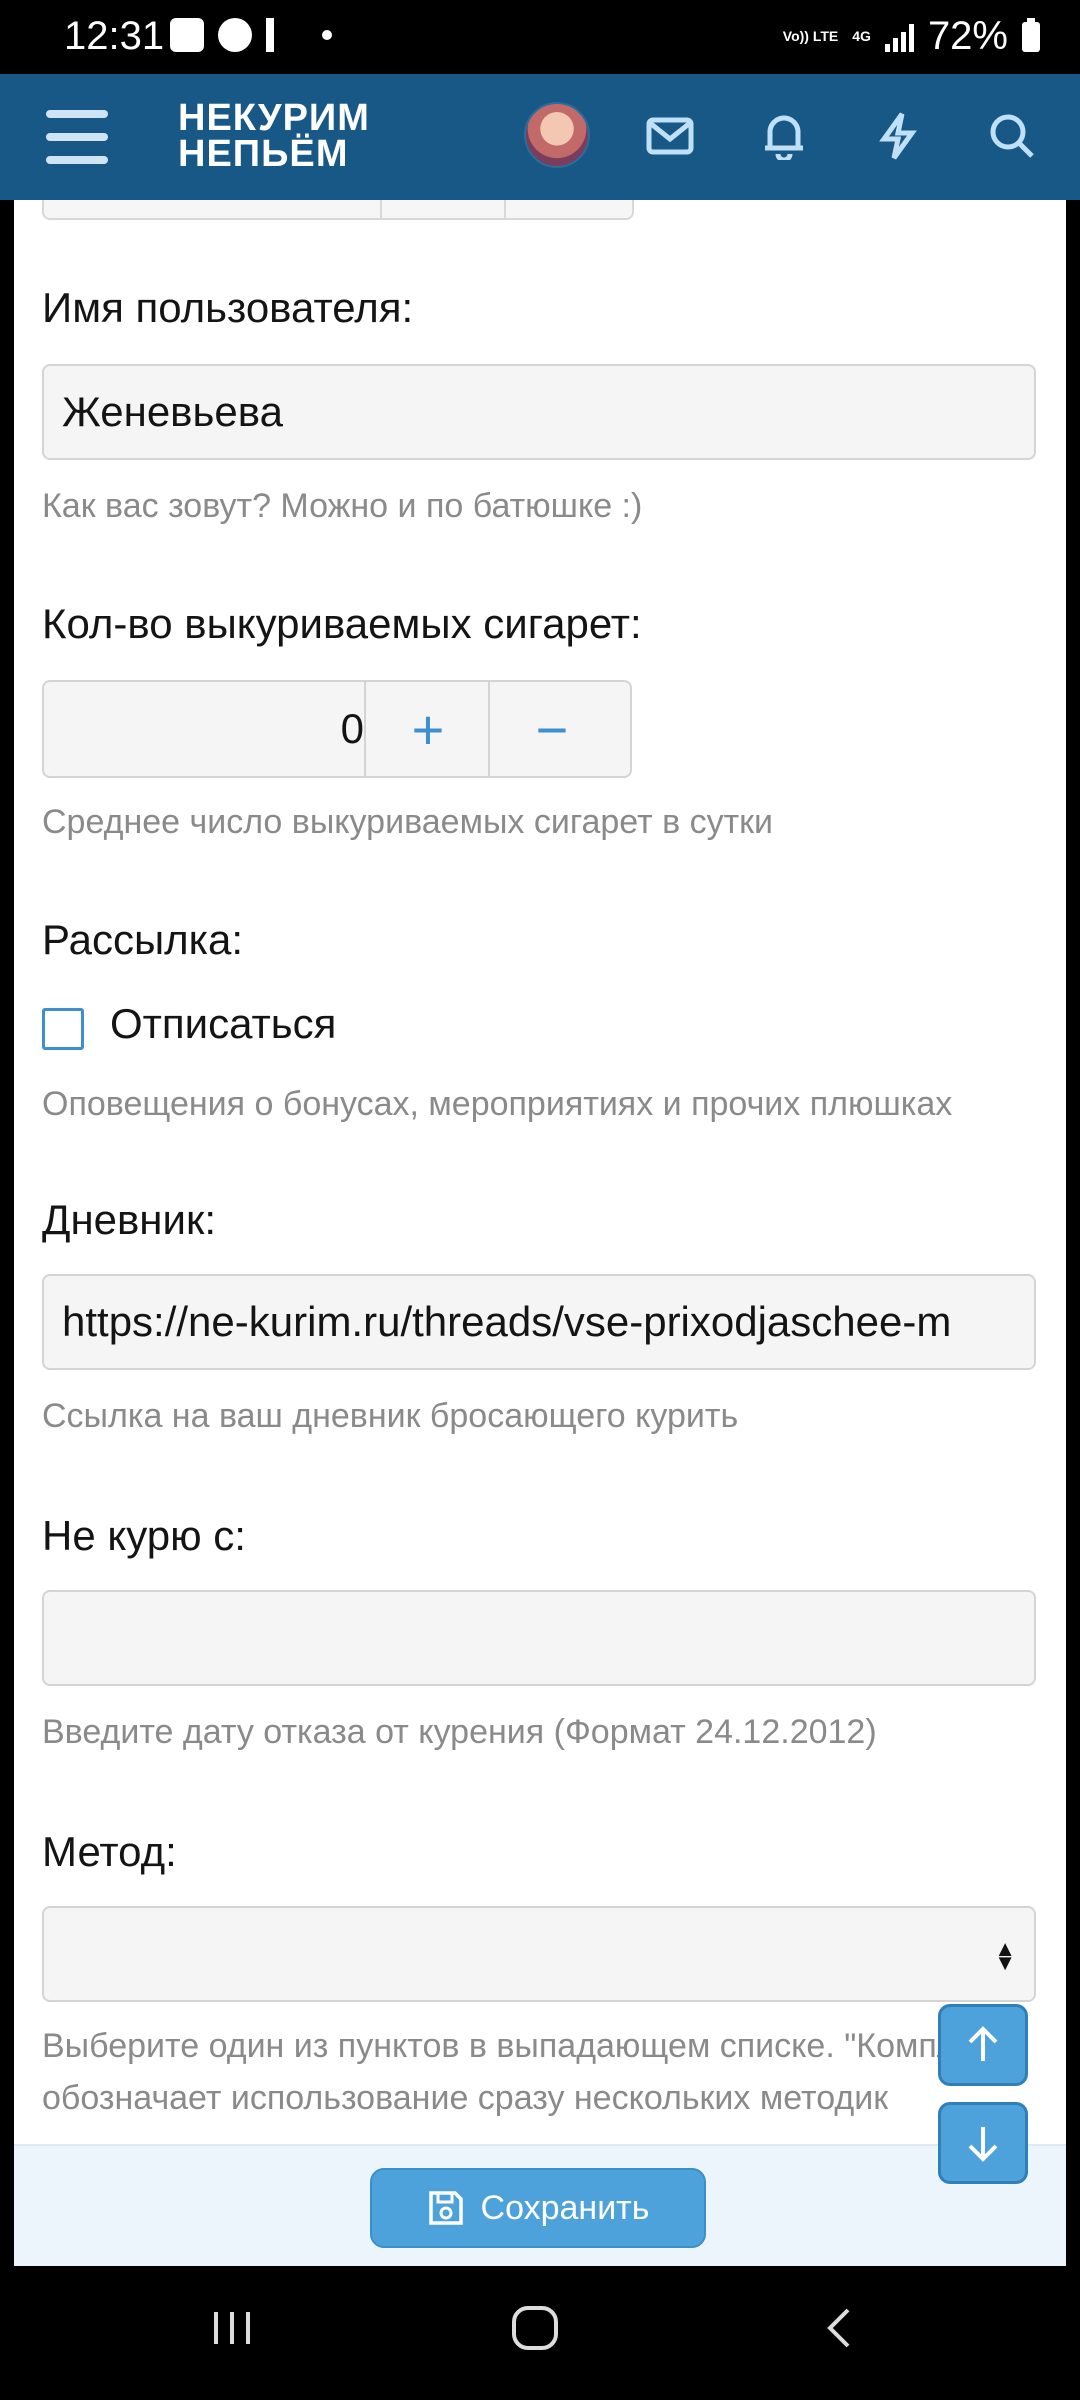 Image resolution: width=1080 pixels, height=2400 pixels. What do you see at coordinates (557, 135) in the screenshot?
I see `avatar` at bounding box center [557, 135].